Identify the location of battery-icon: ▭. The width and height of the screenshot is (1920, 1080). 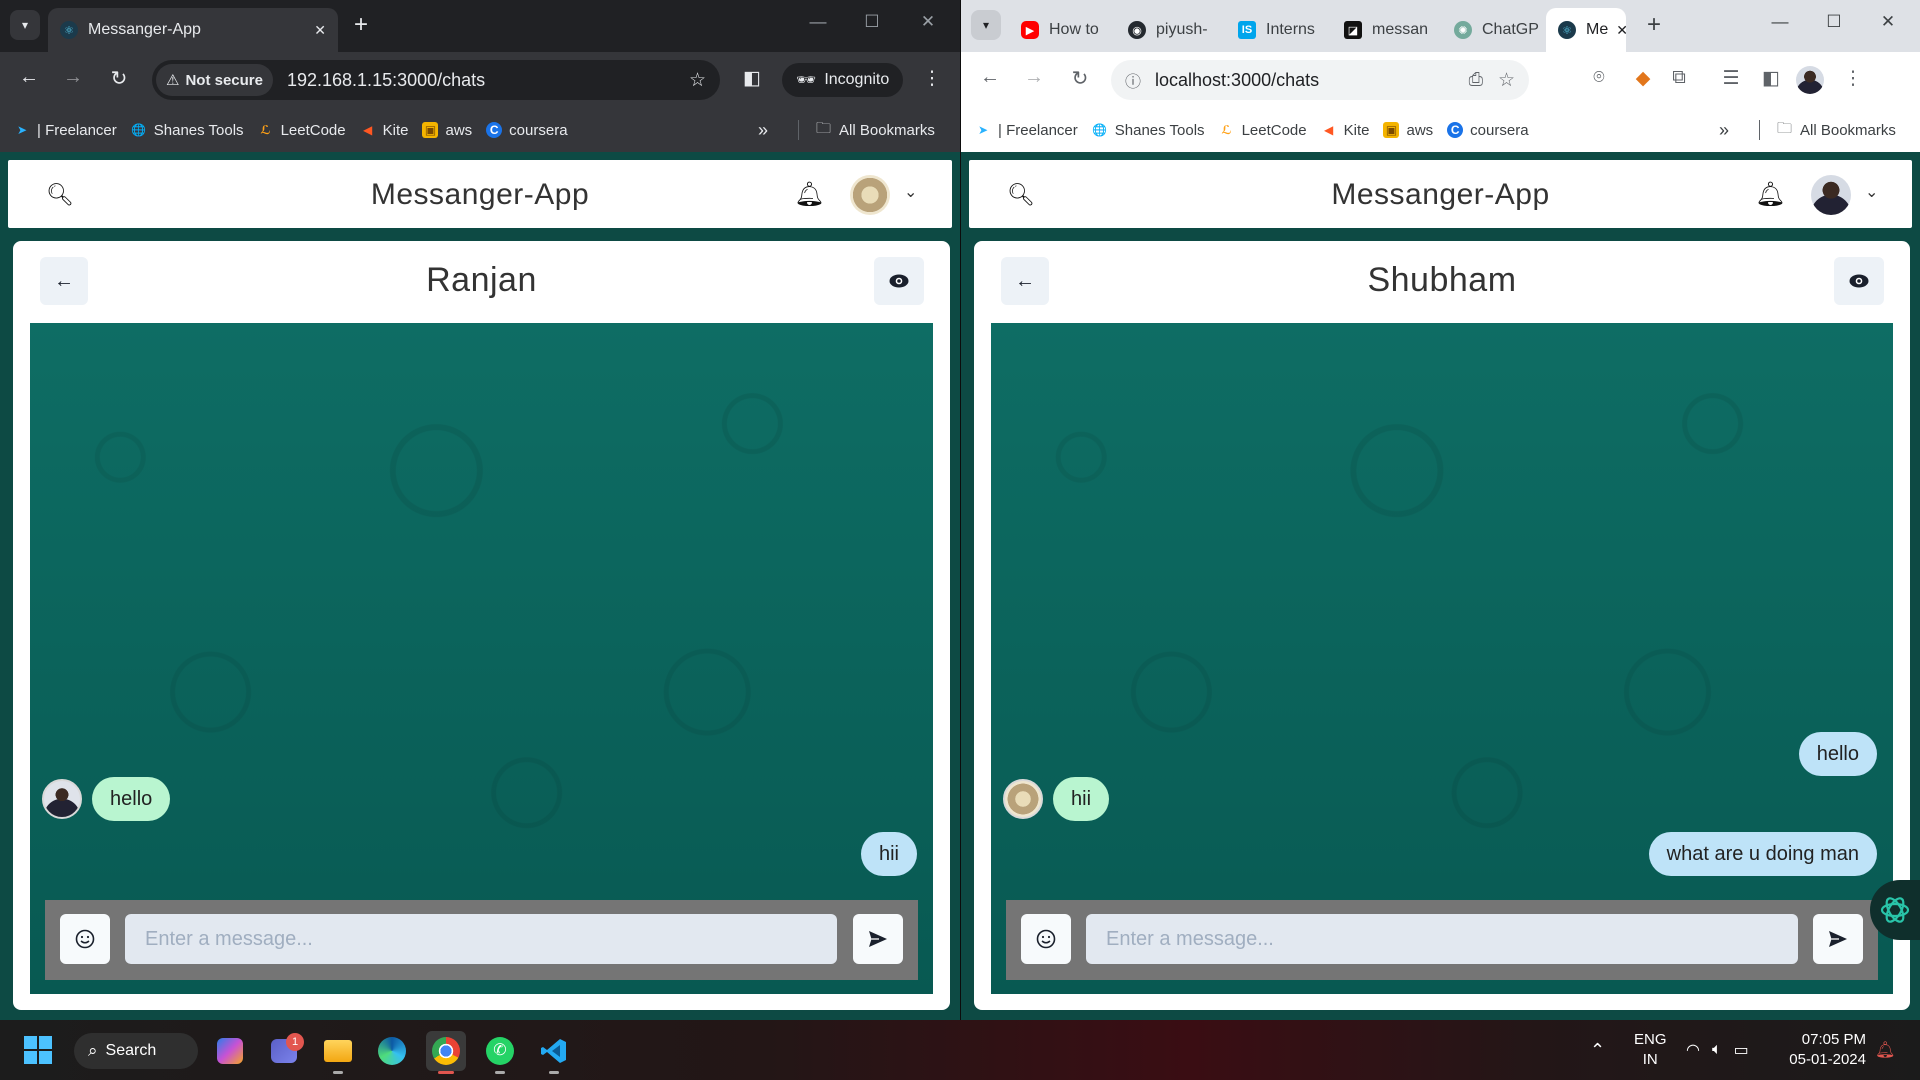
(1741, 1050).